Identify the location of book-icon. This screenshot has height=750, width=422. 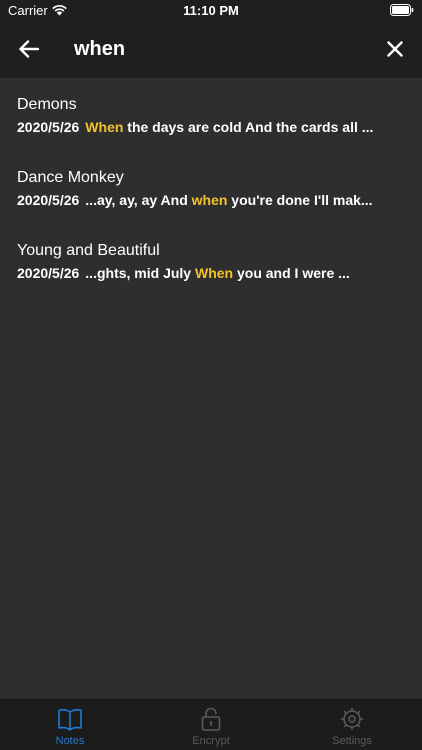
(70, 720).